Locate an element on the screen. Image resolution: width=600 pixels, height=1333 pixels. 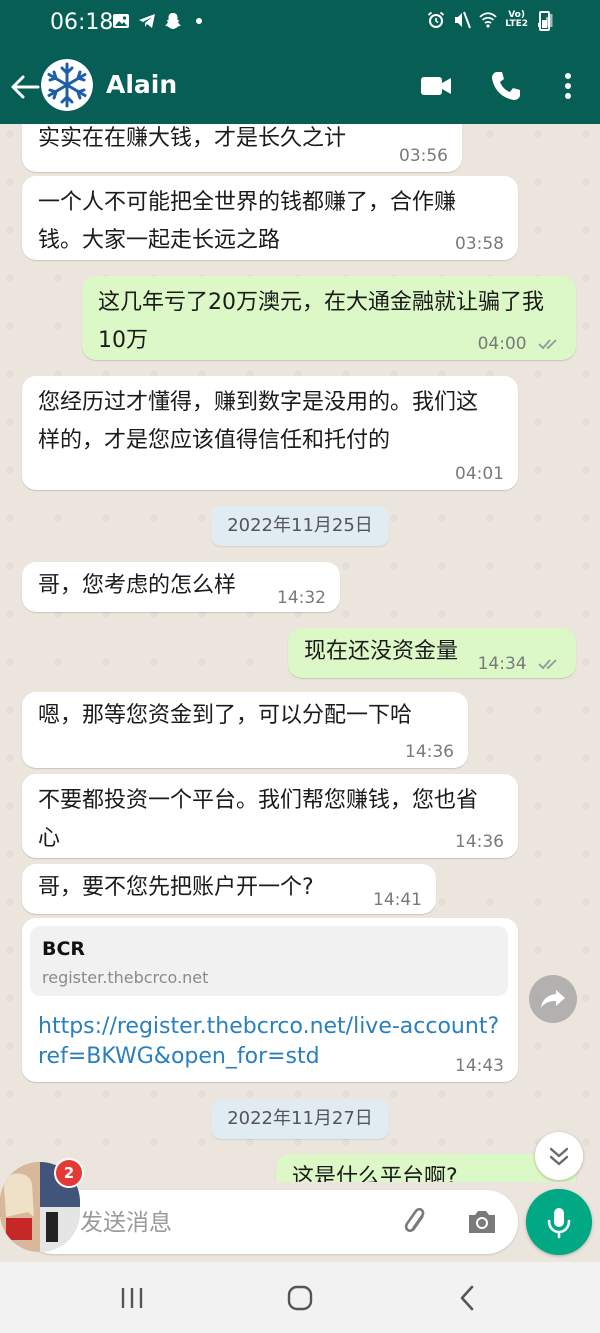
message-time: 04:00 is located at coordinates (520, 344).